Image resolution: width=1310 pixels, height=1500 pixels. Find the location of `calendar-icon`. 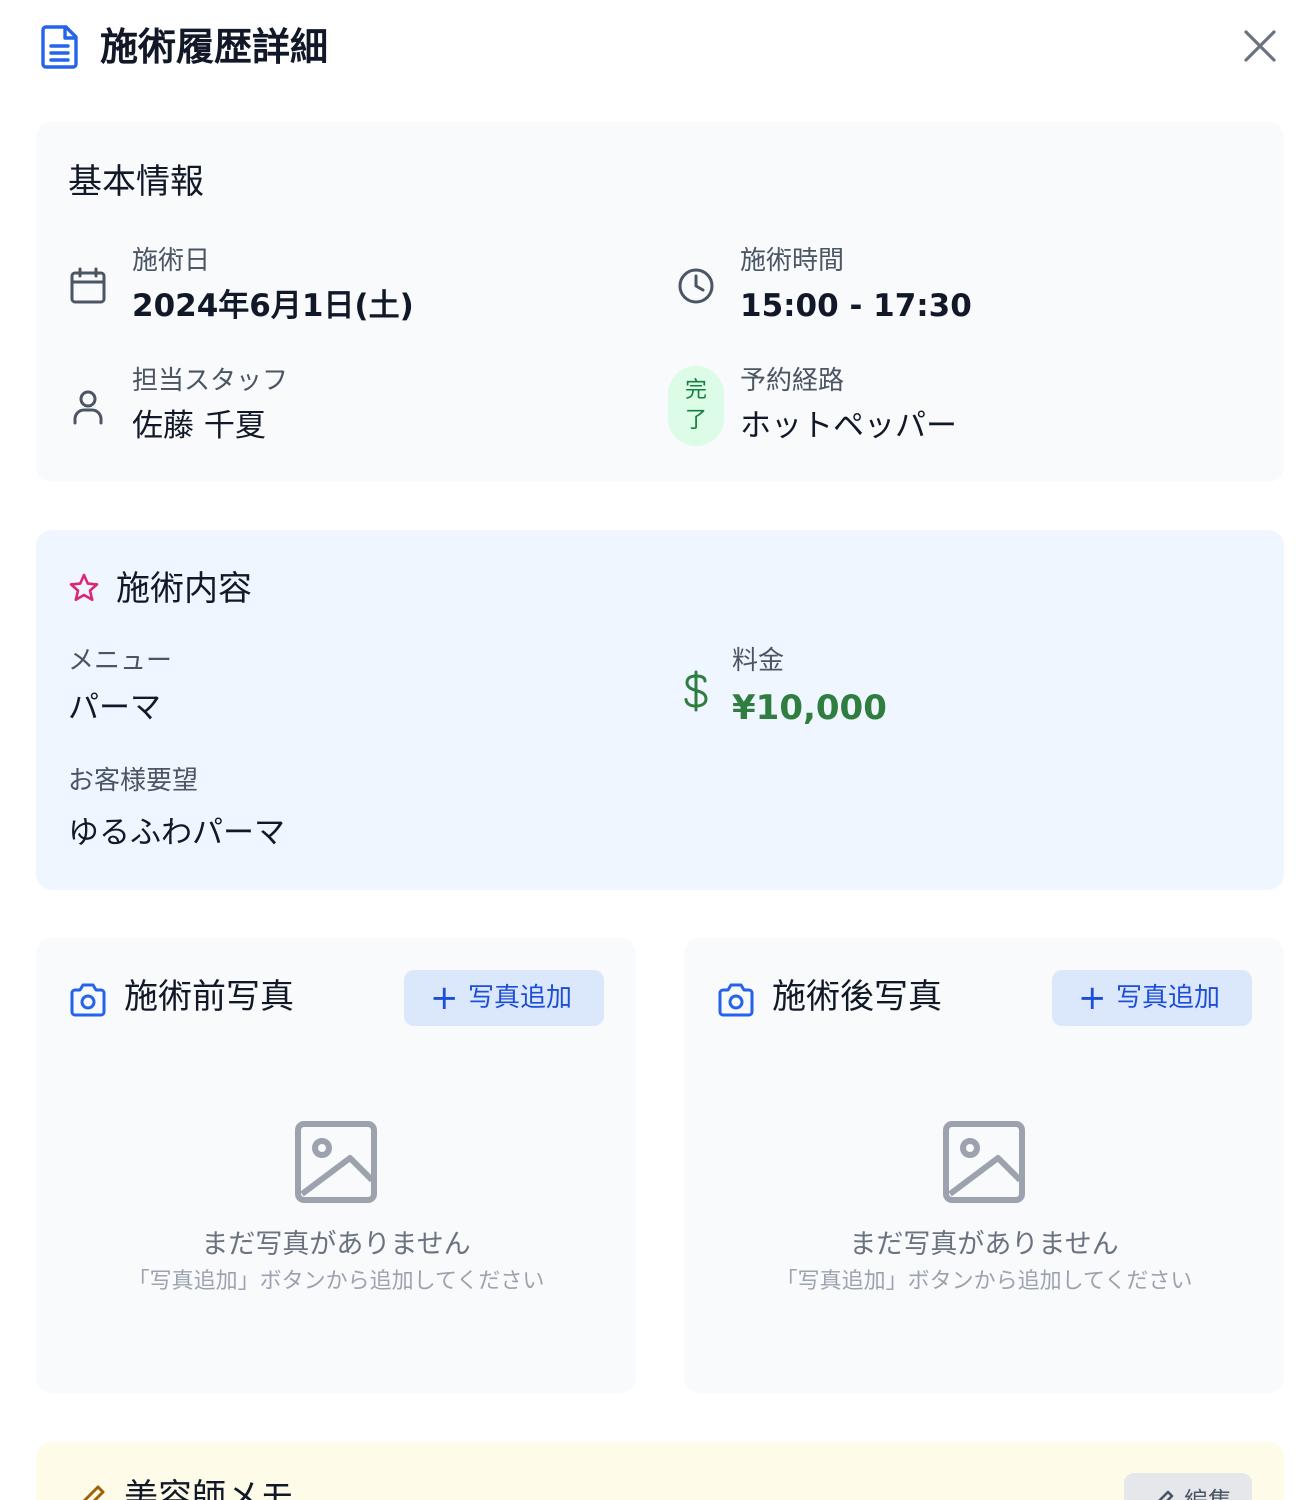

calendar-icon is located at coordinates (88, 285).